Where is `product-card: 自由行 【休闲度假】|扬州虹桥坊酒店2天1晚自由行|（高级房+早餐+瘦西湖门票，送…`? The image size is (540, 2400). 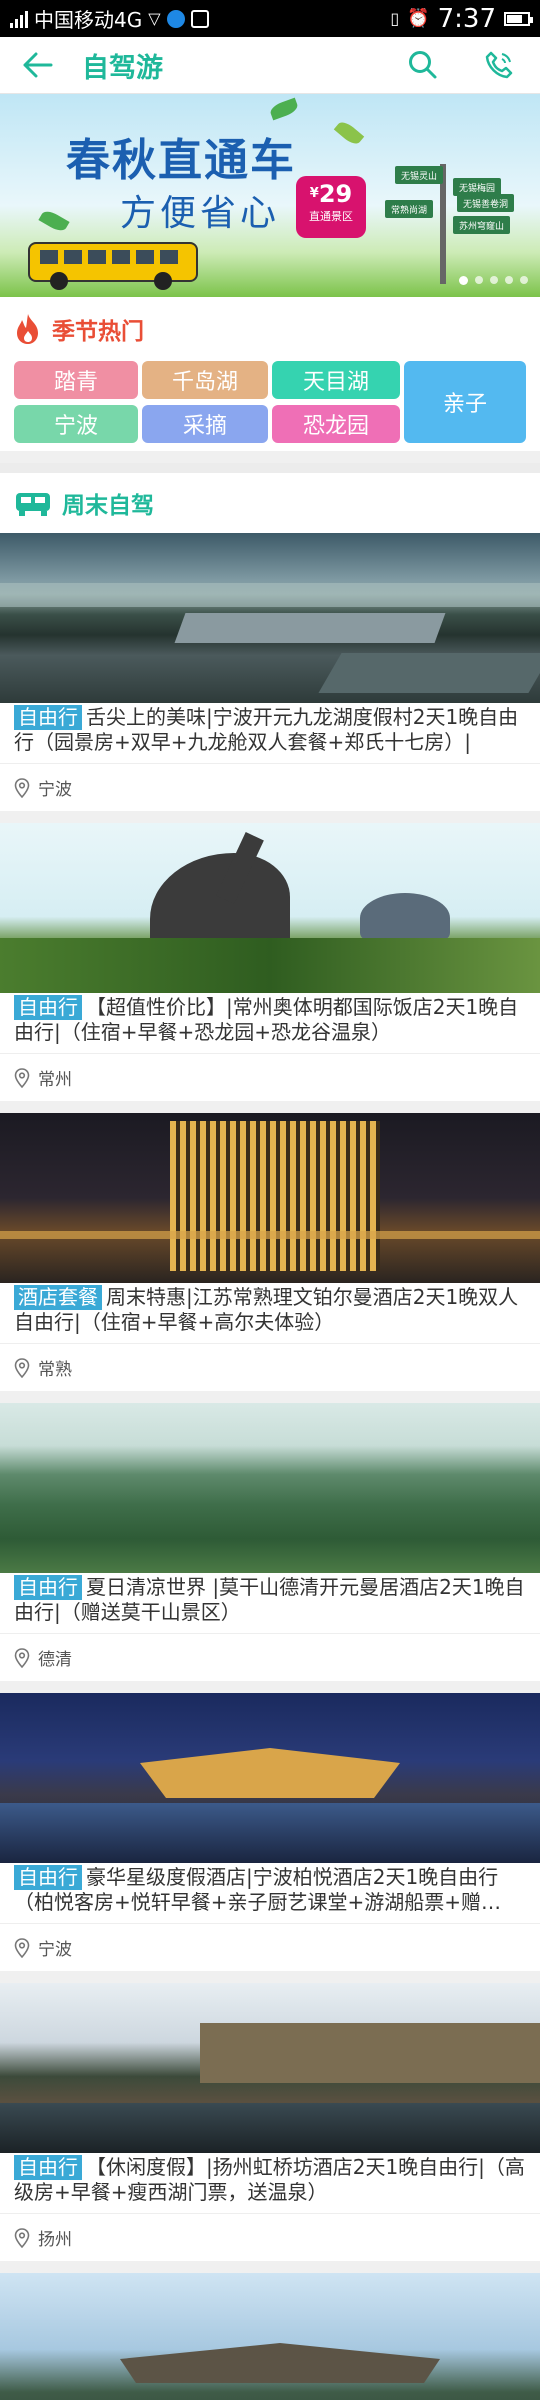
product-card: 自由行 【休闲度假】|扬州虹桥坊酒店2天1晚自由行|（高级房+早餐+瘦西湖门票，送… is located at coordinates (270, 2122).